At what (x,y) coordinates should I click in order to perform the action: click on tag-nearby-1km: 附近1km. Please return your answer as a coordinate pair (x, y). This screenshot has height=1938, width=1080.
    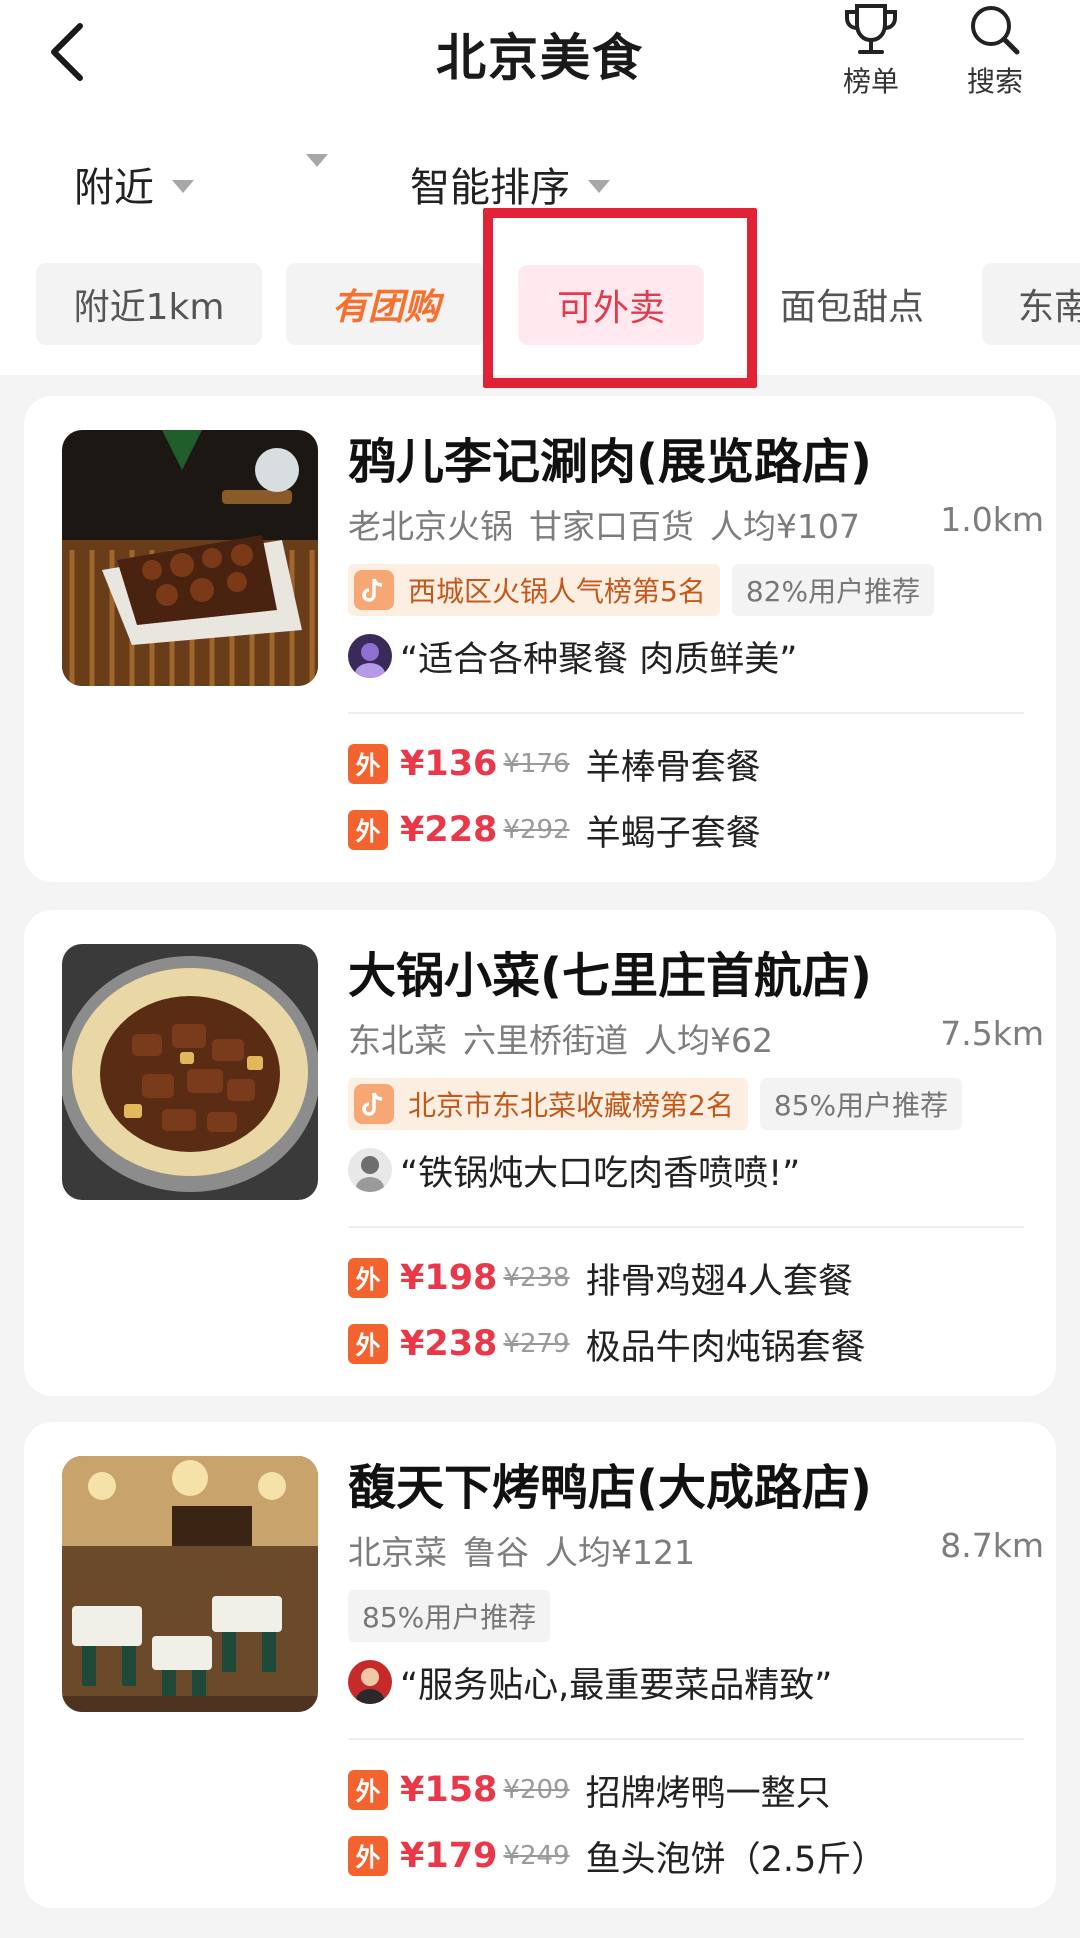
    Looking at the image, I should click on (149, 304).